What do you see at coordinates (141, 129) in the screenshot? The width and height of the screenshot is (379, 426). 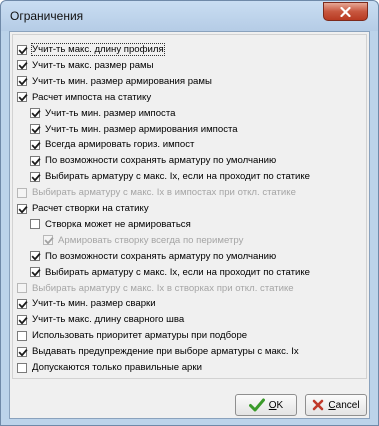 I see `checkbox-label: Учит-ть мин. размер армирования импоста` at bounding box center [141, 129].